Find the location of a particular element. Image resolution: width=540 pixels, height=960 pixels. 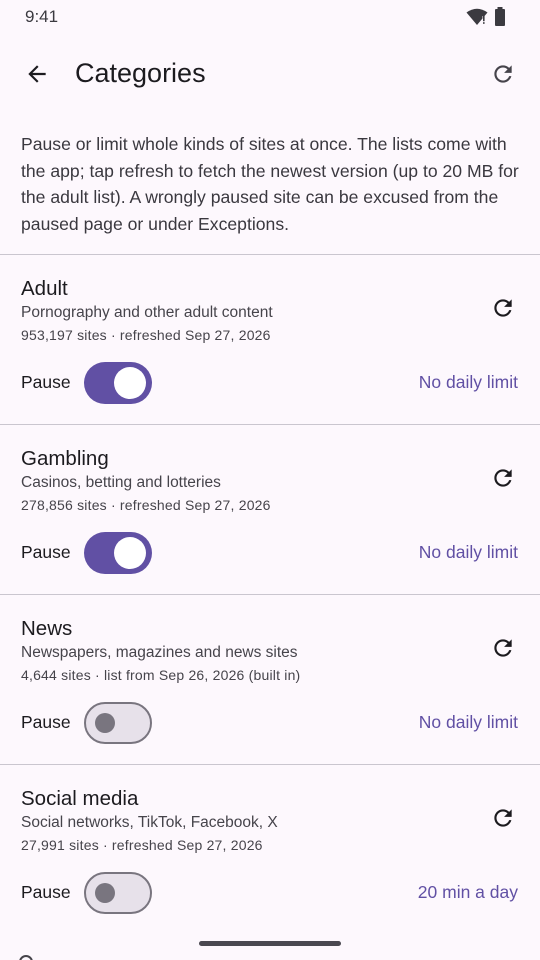

category-title: Gambling is located at coordinates (65, 458).